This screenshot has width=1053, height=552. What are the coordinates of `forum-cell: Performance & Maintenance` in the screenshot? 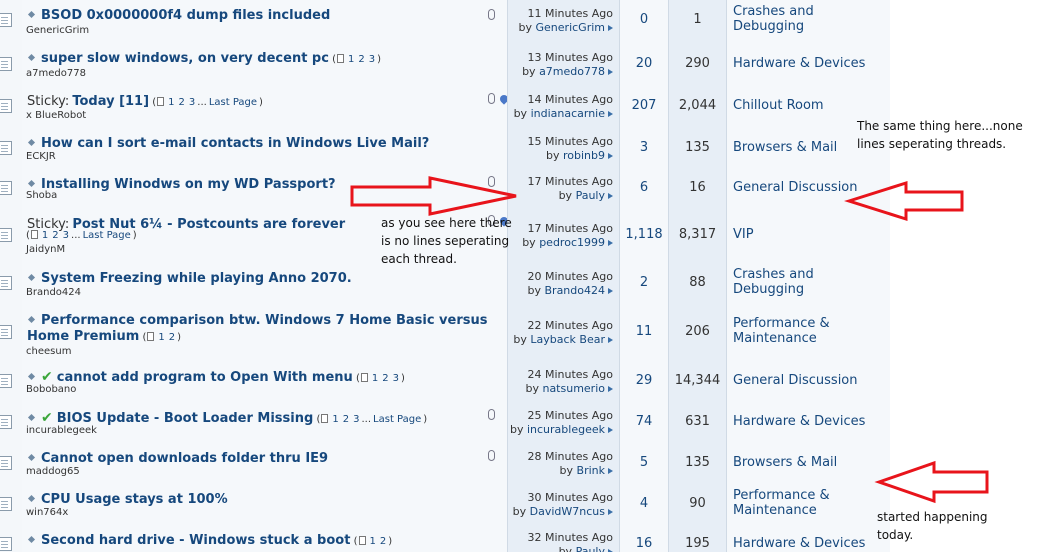 It's located at (808, 503).